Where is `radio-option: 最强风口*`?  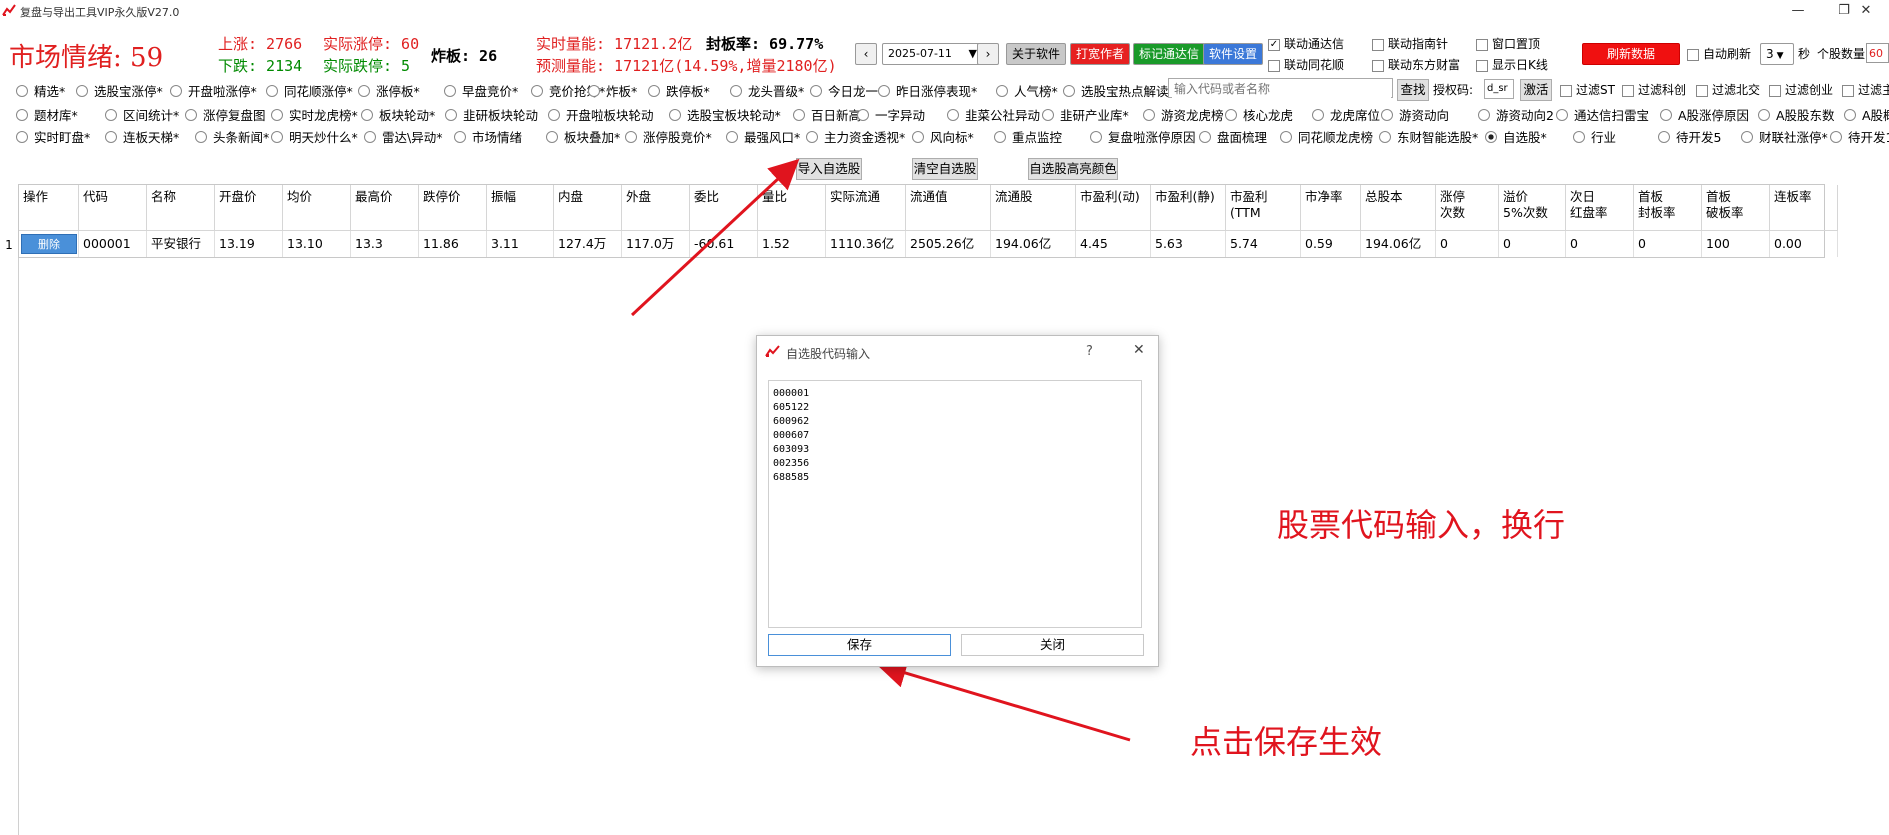
radio-option: 最强风口* is located at coordinates (763, 136).